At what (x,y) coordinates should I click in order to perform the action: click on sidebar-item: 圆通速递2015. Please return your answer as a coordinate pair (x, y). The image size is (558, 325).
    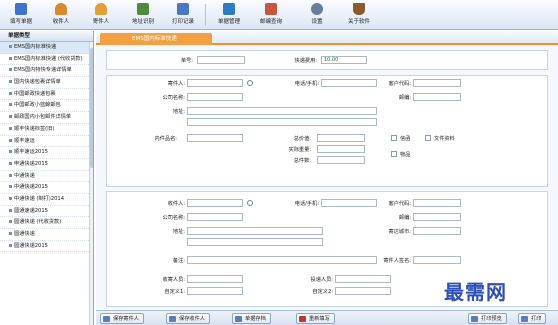
    Looking at the image, I should click on (46, 212).